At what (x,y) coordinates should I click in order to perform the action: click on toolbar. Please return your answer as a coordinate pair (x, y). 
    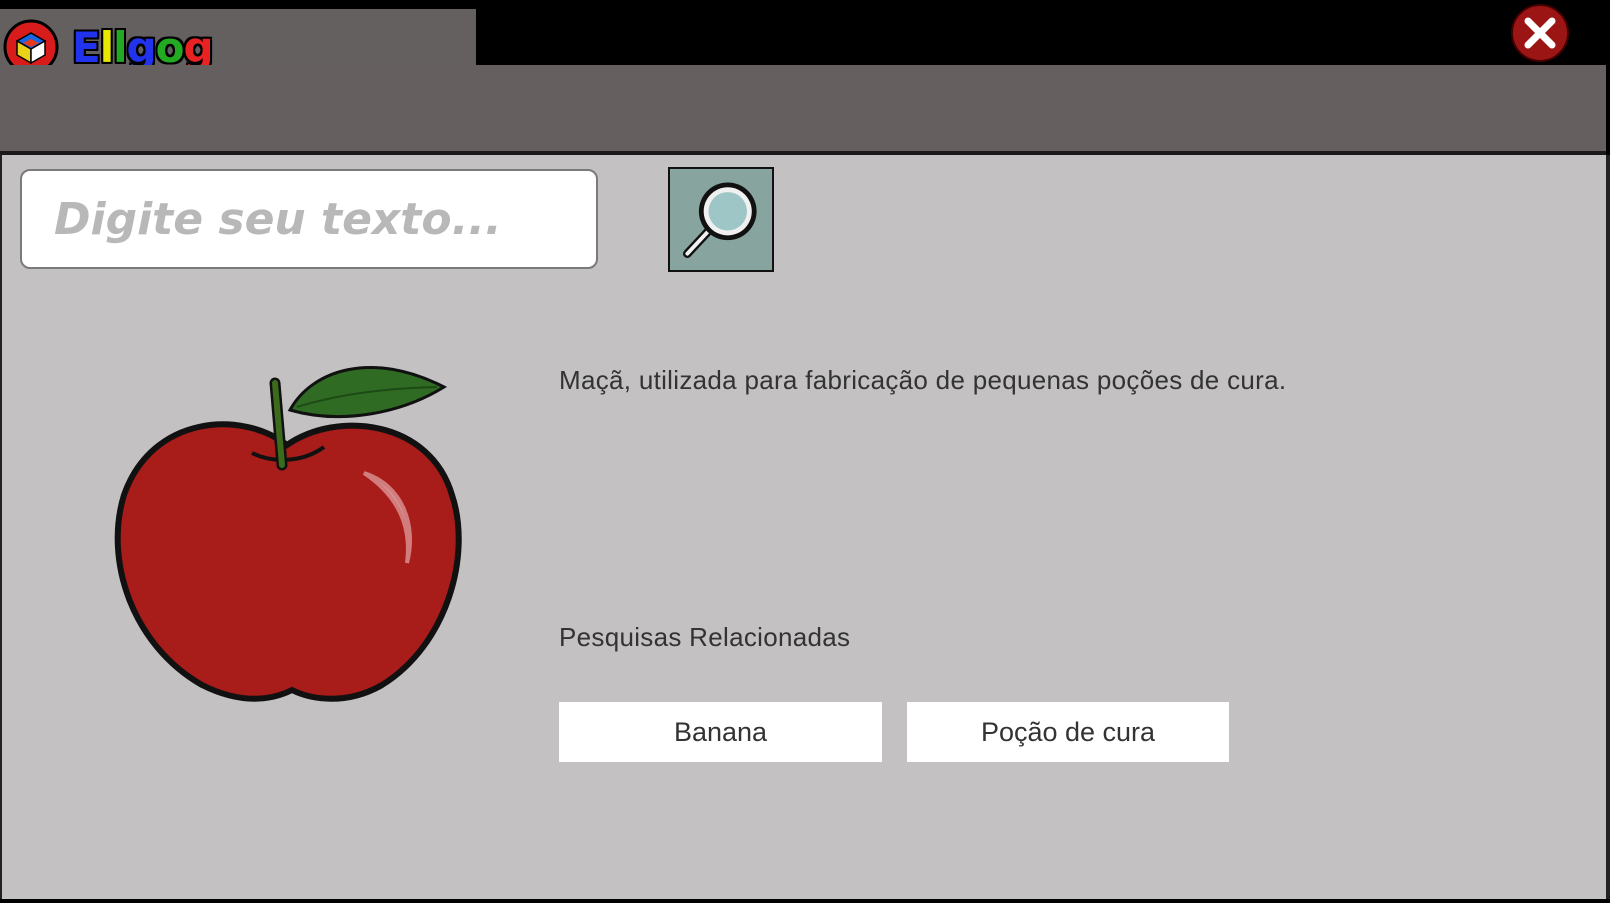
    Looking at the image, I should click on (803, 110).